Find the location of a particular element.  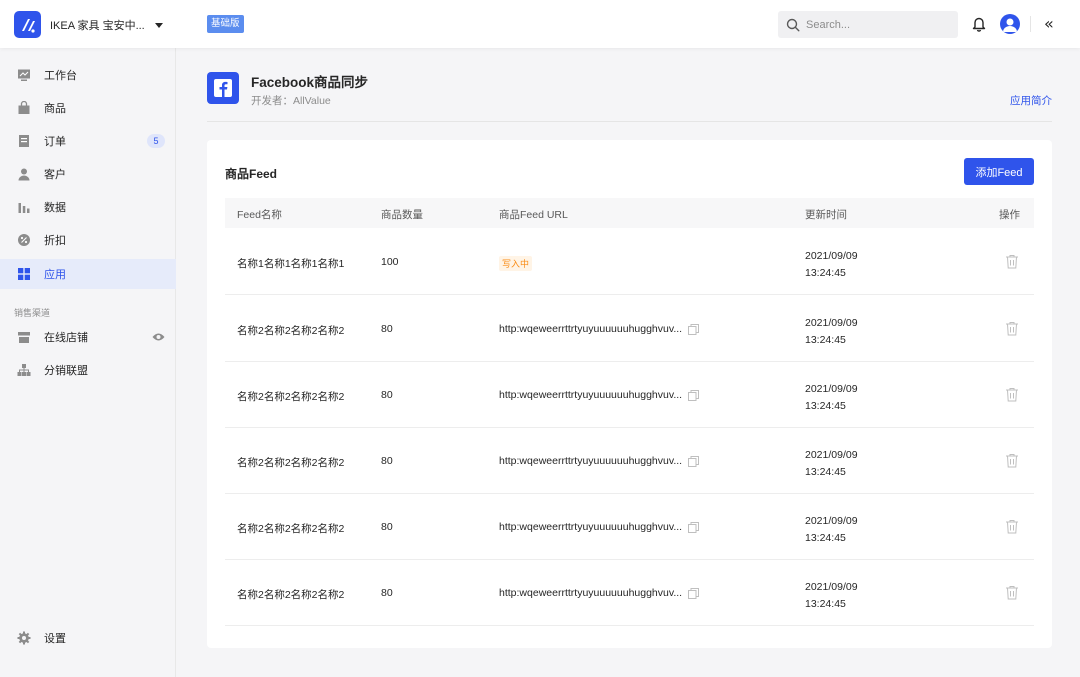

plan-badge: 基础版 is located at coordinates (225, 24).